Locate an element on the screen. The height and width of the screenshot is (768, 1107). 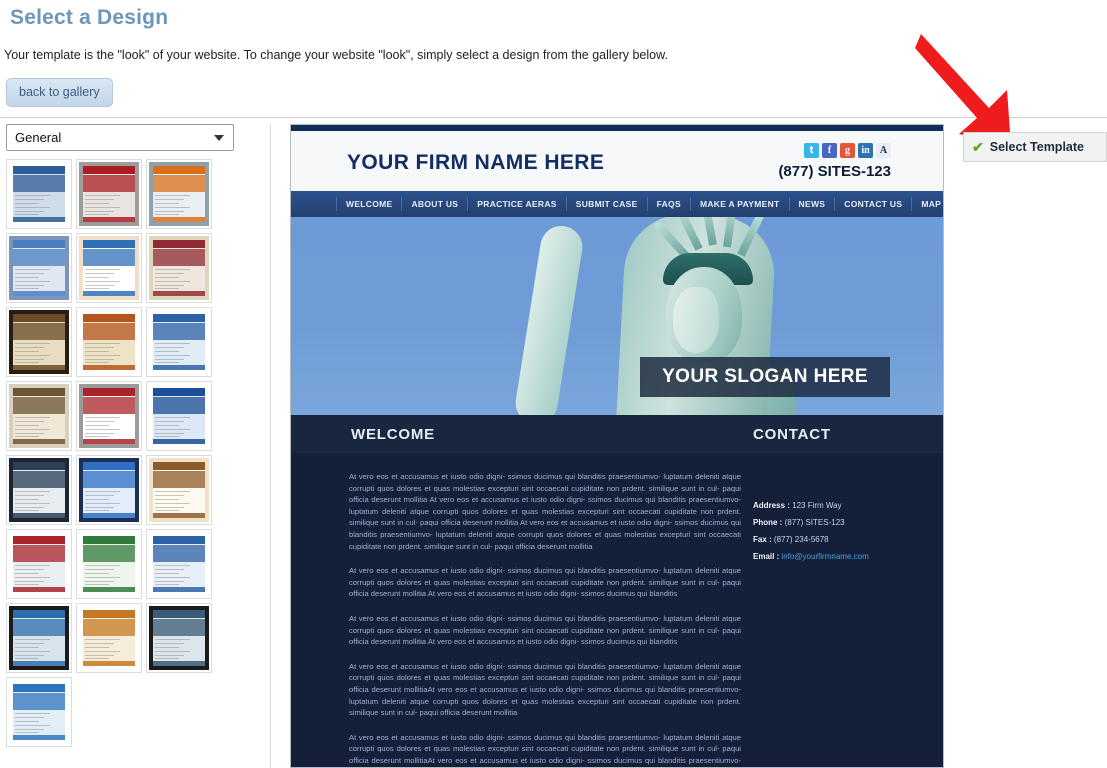
contact-fax-value: (877) 234-5678 is located at coordinates (801, 539).